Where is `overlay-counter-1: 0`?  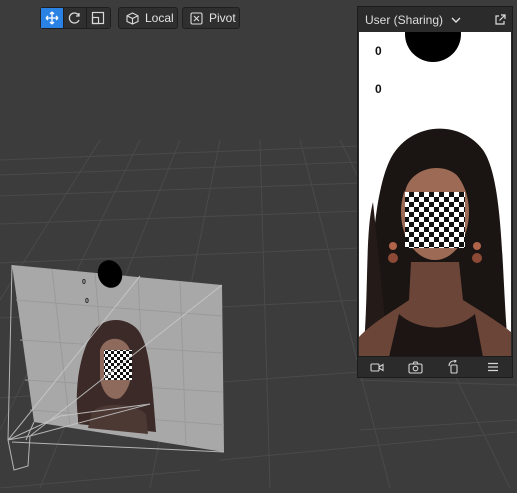 overlay-counter-1: 0 is located at coordinates (378, 51).